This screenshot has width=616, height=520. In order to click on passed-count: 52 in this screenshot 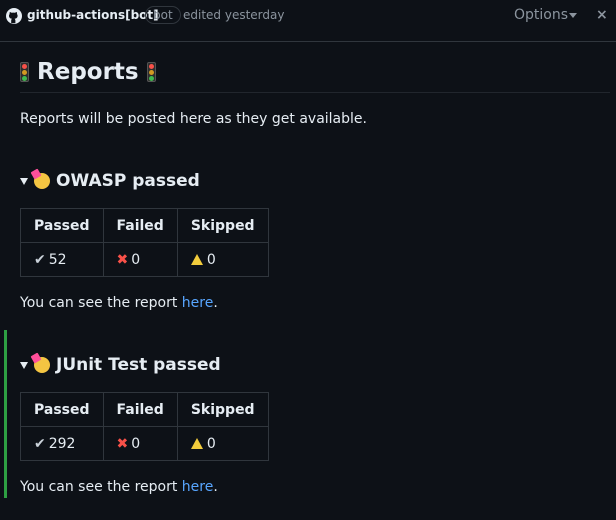, I will do `click(57, 259)`.